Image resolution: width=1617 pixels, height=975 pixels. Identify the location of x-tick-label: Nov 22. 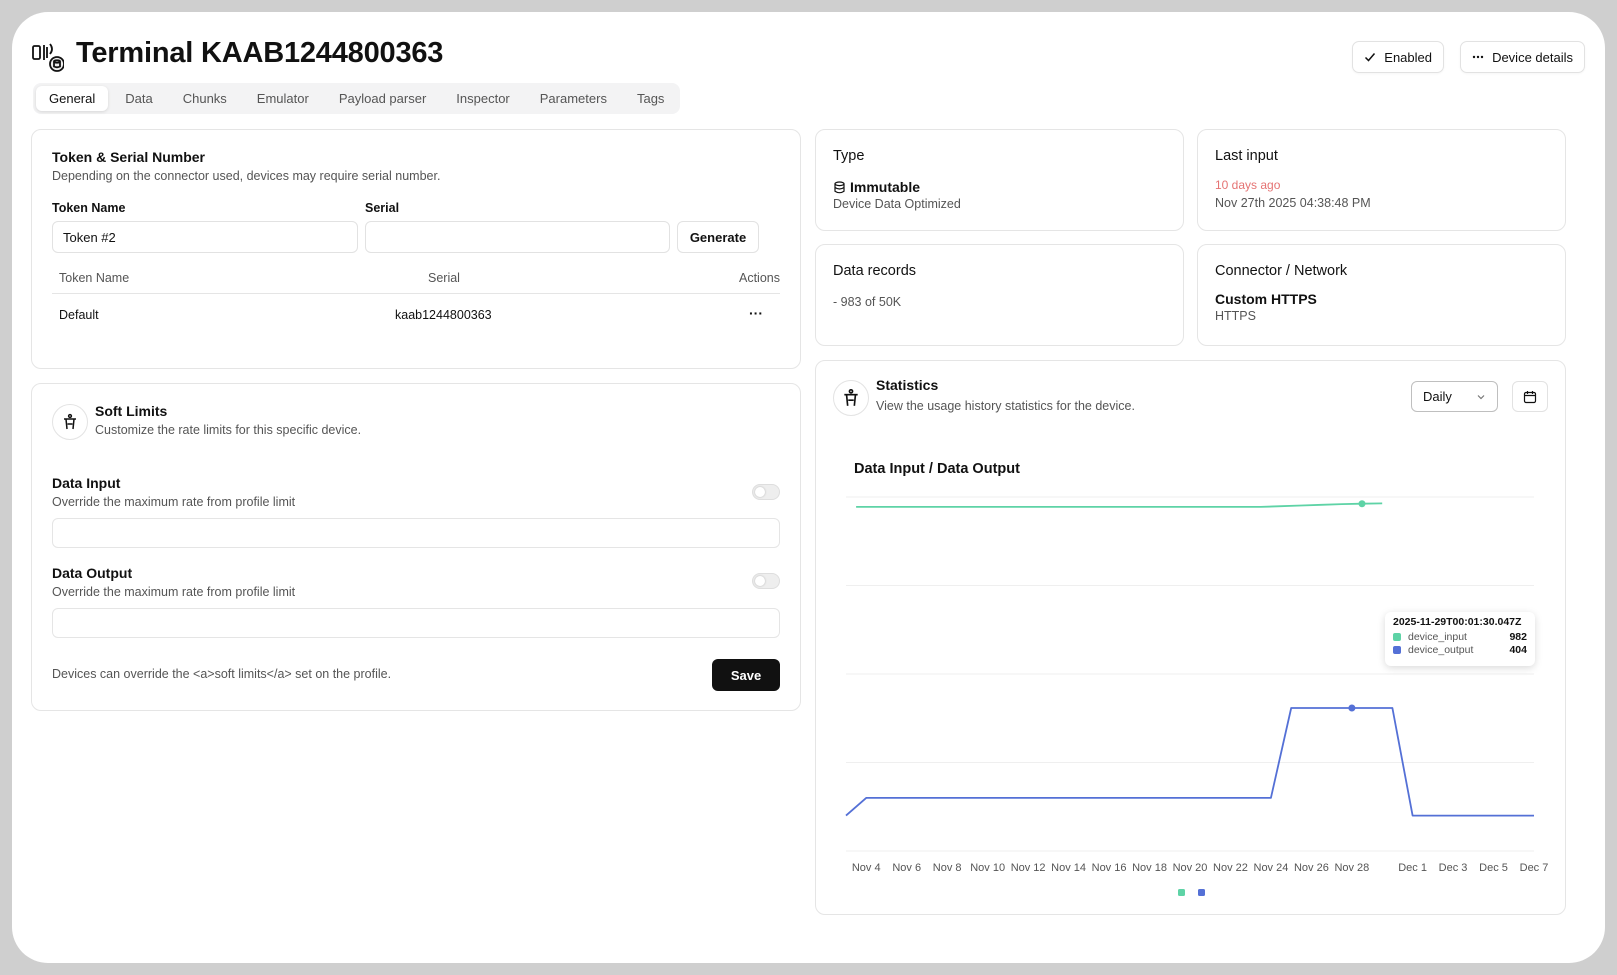
(1230, 868).